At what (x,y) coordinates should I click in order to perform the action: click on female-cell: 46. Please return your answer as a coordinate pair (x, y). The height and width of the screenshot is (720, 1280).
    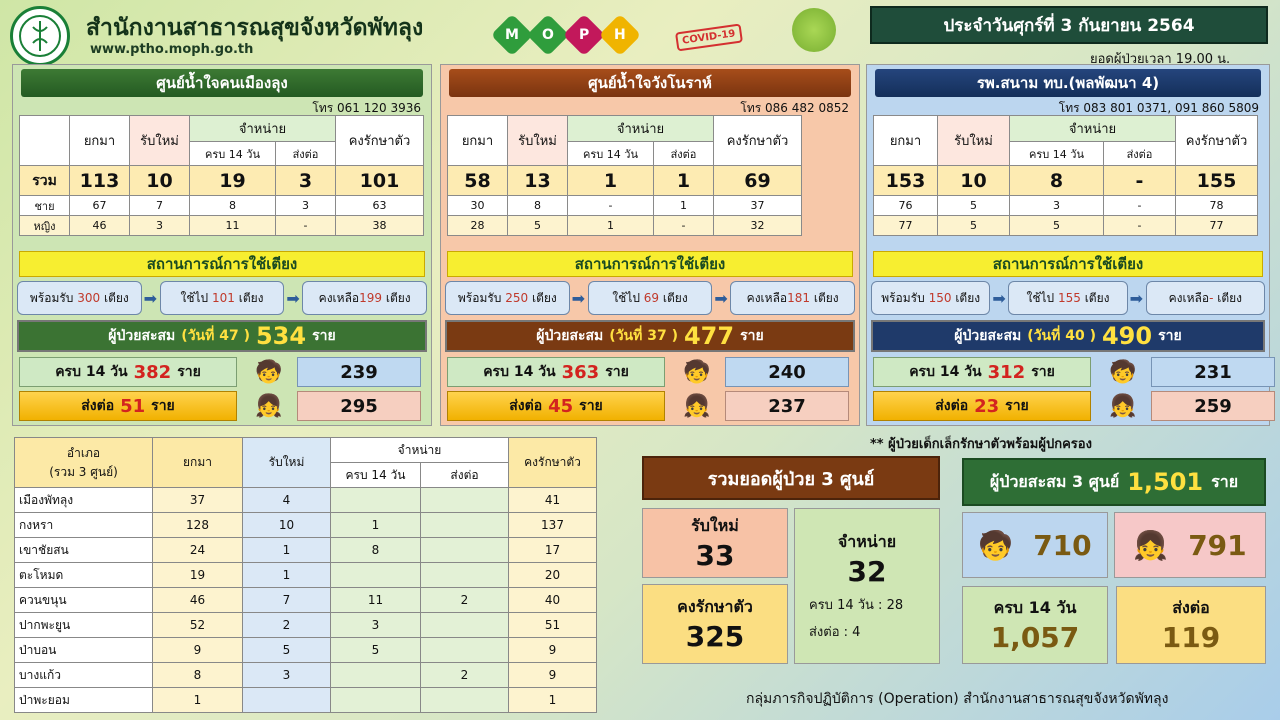
    Looking at the image, I should click on (99, 225).